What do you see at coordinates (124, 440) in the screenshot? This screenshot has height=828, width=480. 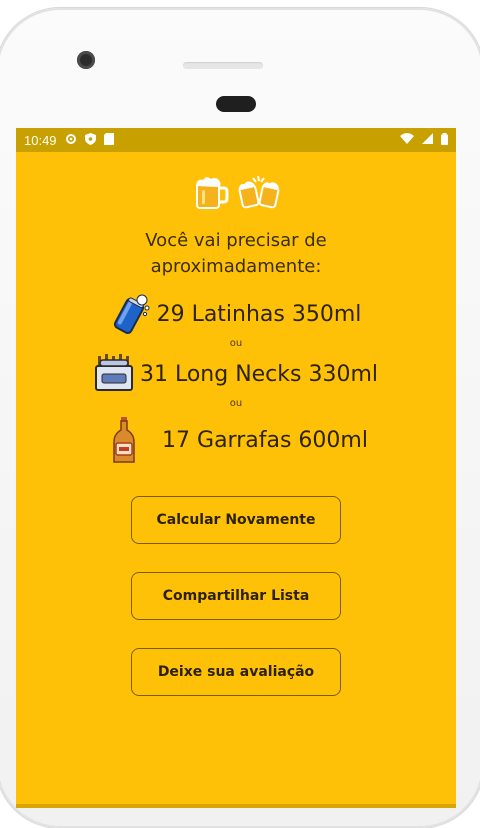 I see `beer-bottle-icon` at bounding box center [124, 440].